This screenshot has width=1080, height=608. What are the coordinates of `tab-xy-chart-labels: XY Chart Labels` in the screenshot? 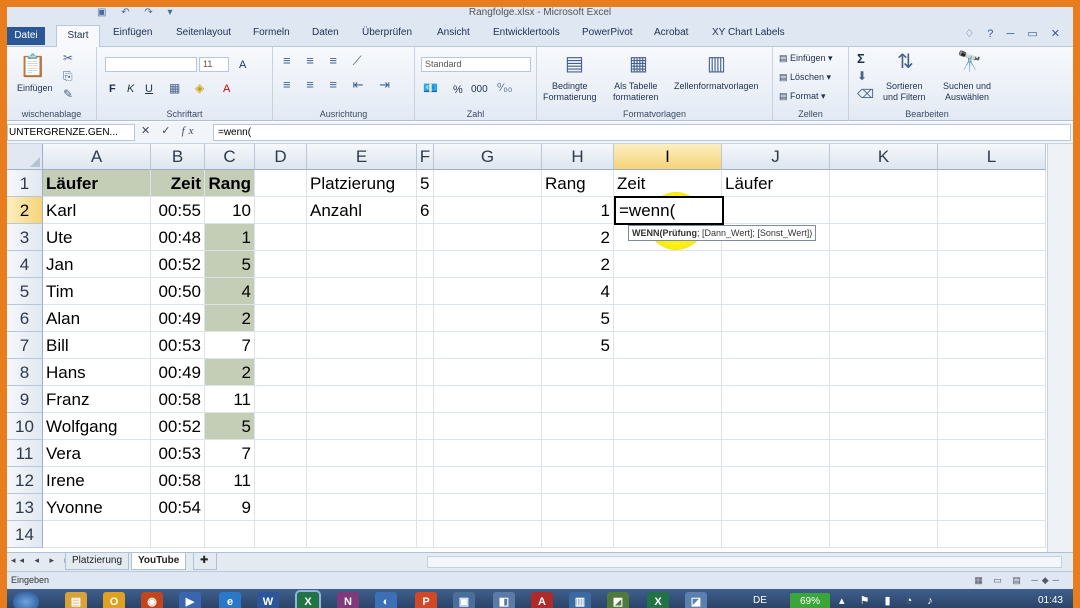 It's located at (748, 32).